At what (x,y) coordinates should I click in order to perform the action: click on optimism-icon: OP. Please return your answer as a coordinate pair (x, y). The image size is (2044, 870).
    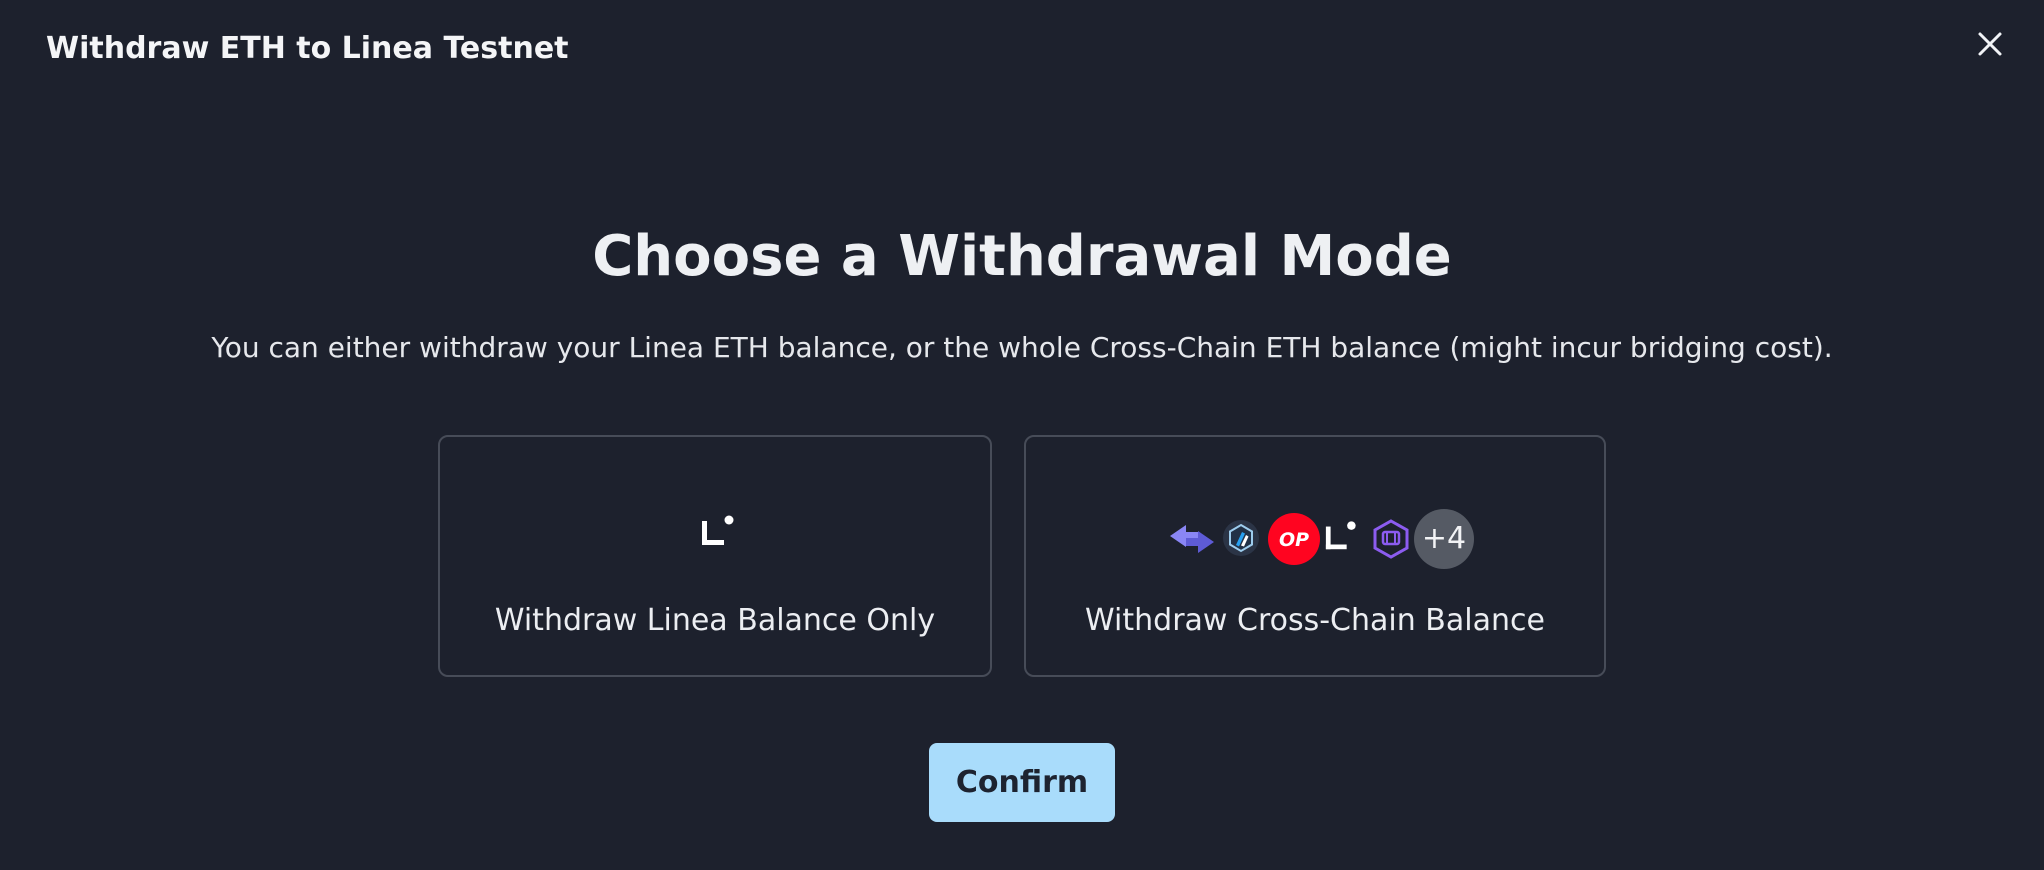
    Looking at the image, I should click on (1294, 539).